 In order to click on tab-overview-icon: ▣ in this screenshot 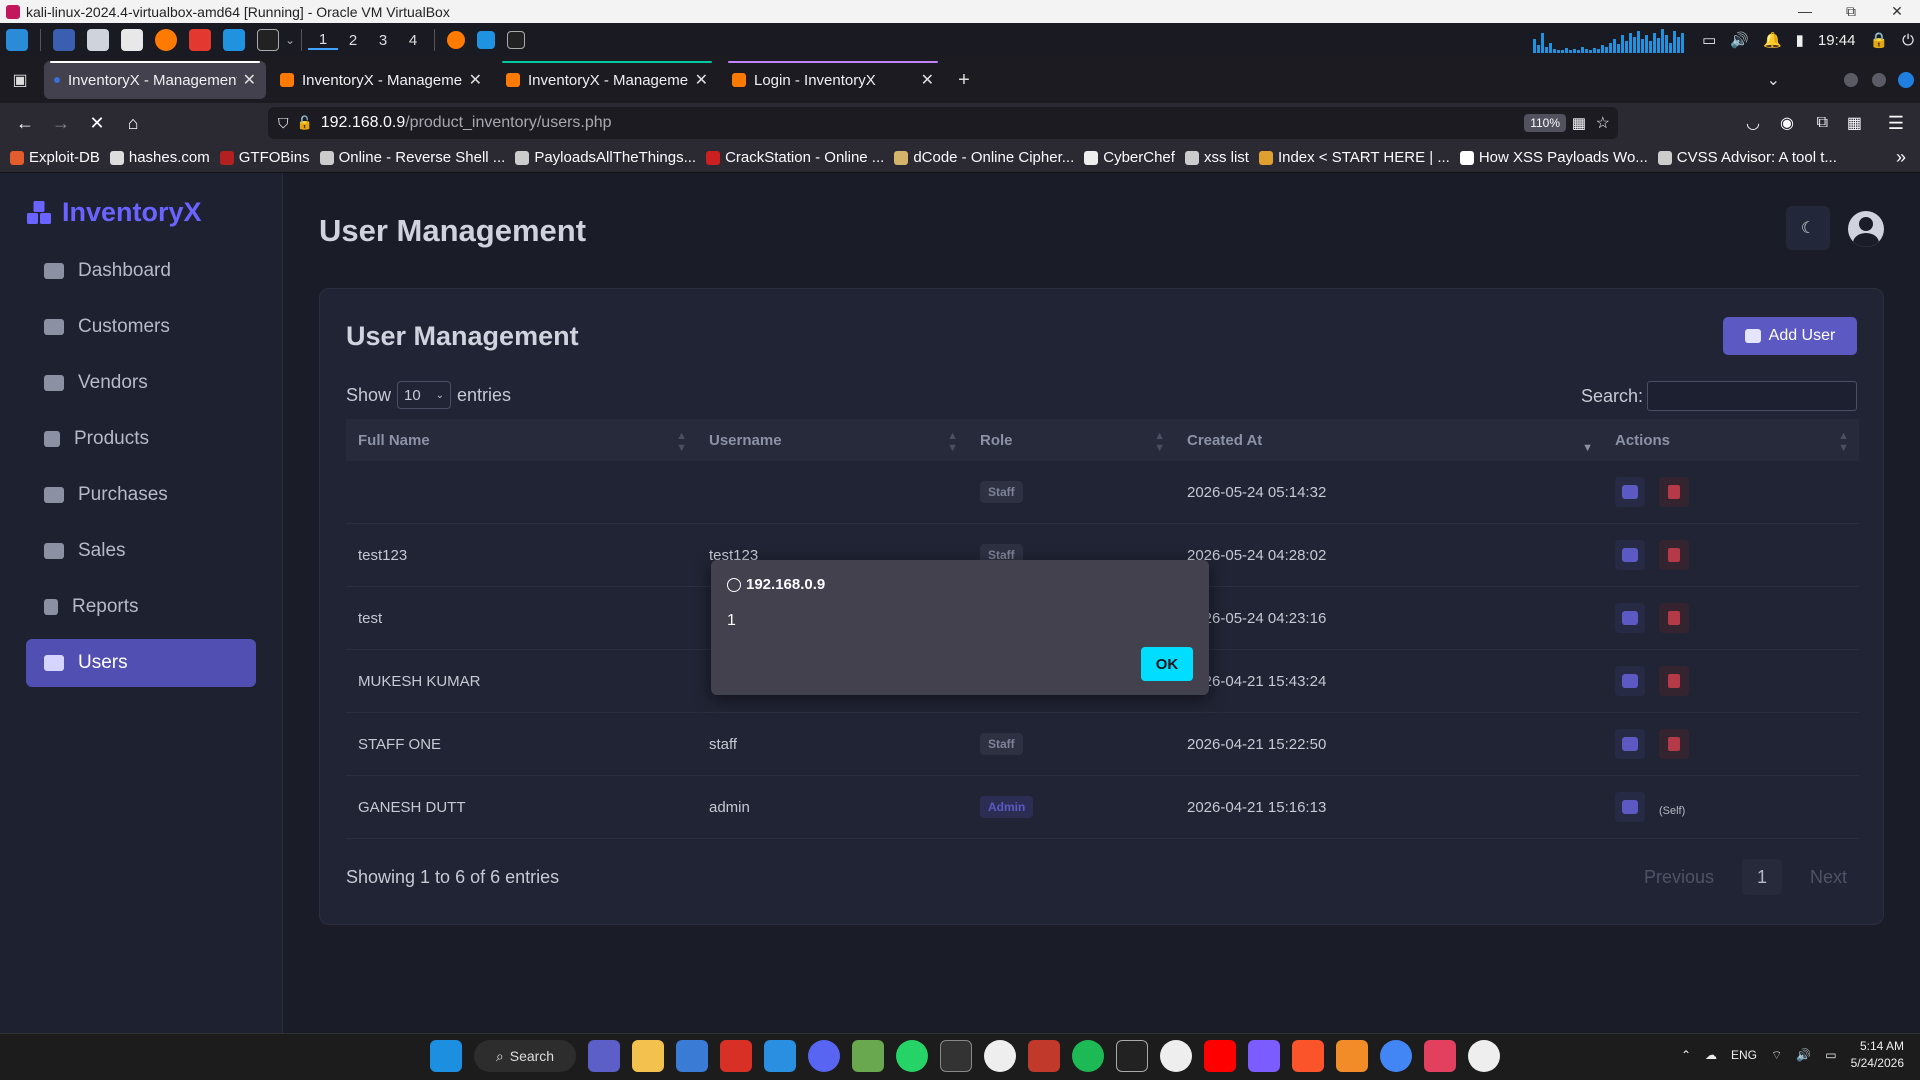, I will do `click(20, 80)`.